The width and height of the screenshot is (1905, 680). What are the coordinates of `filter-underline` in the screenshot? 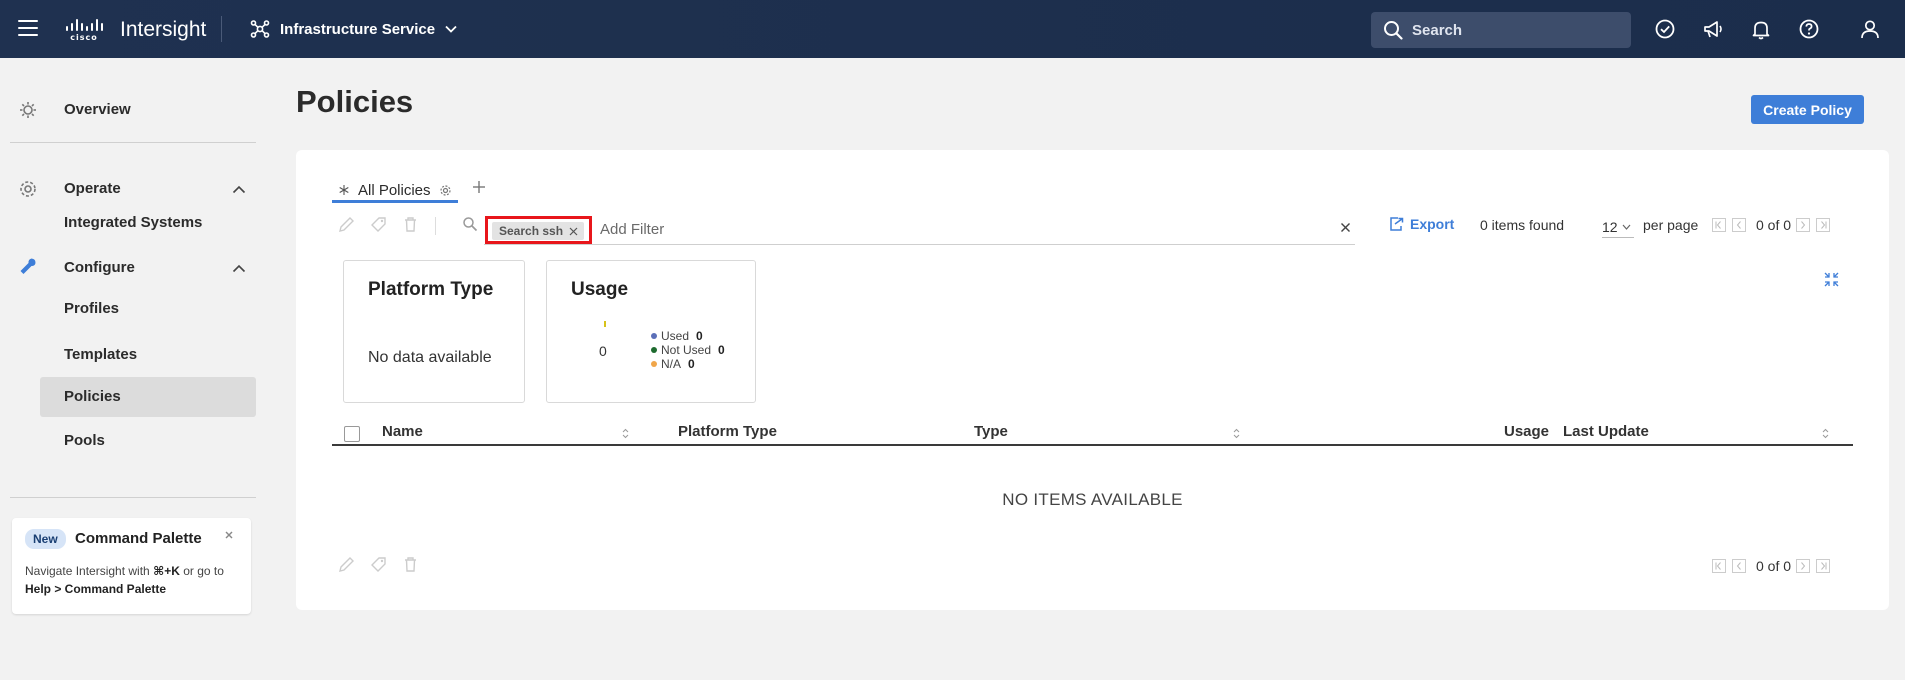 It's located at (919, 244).